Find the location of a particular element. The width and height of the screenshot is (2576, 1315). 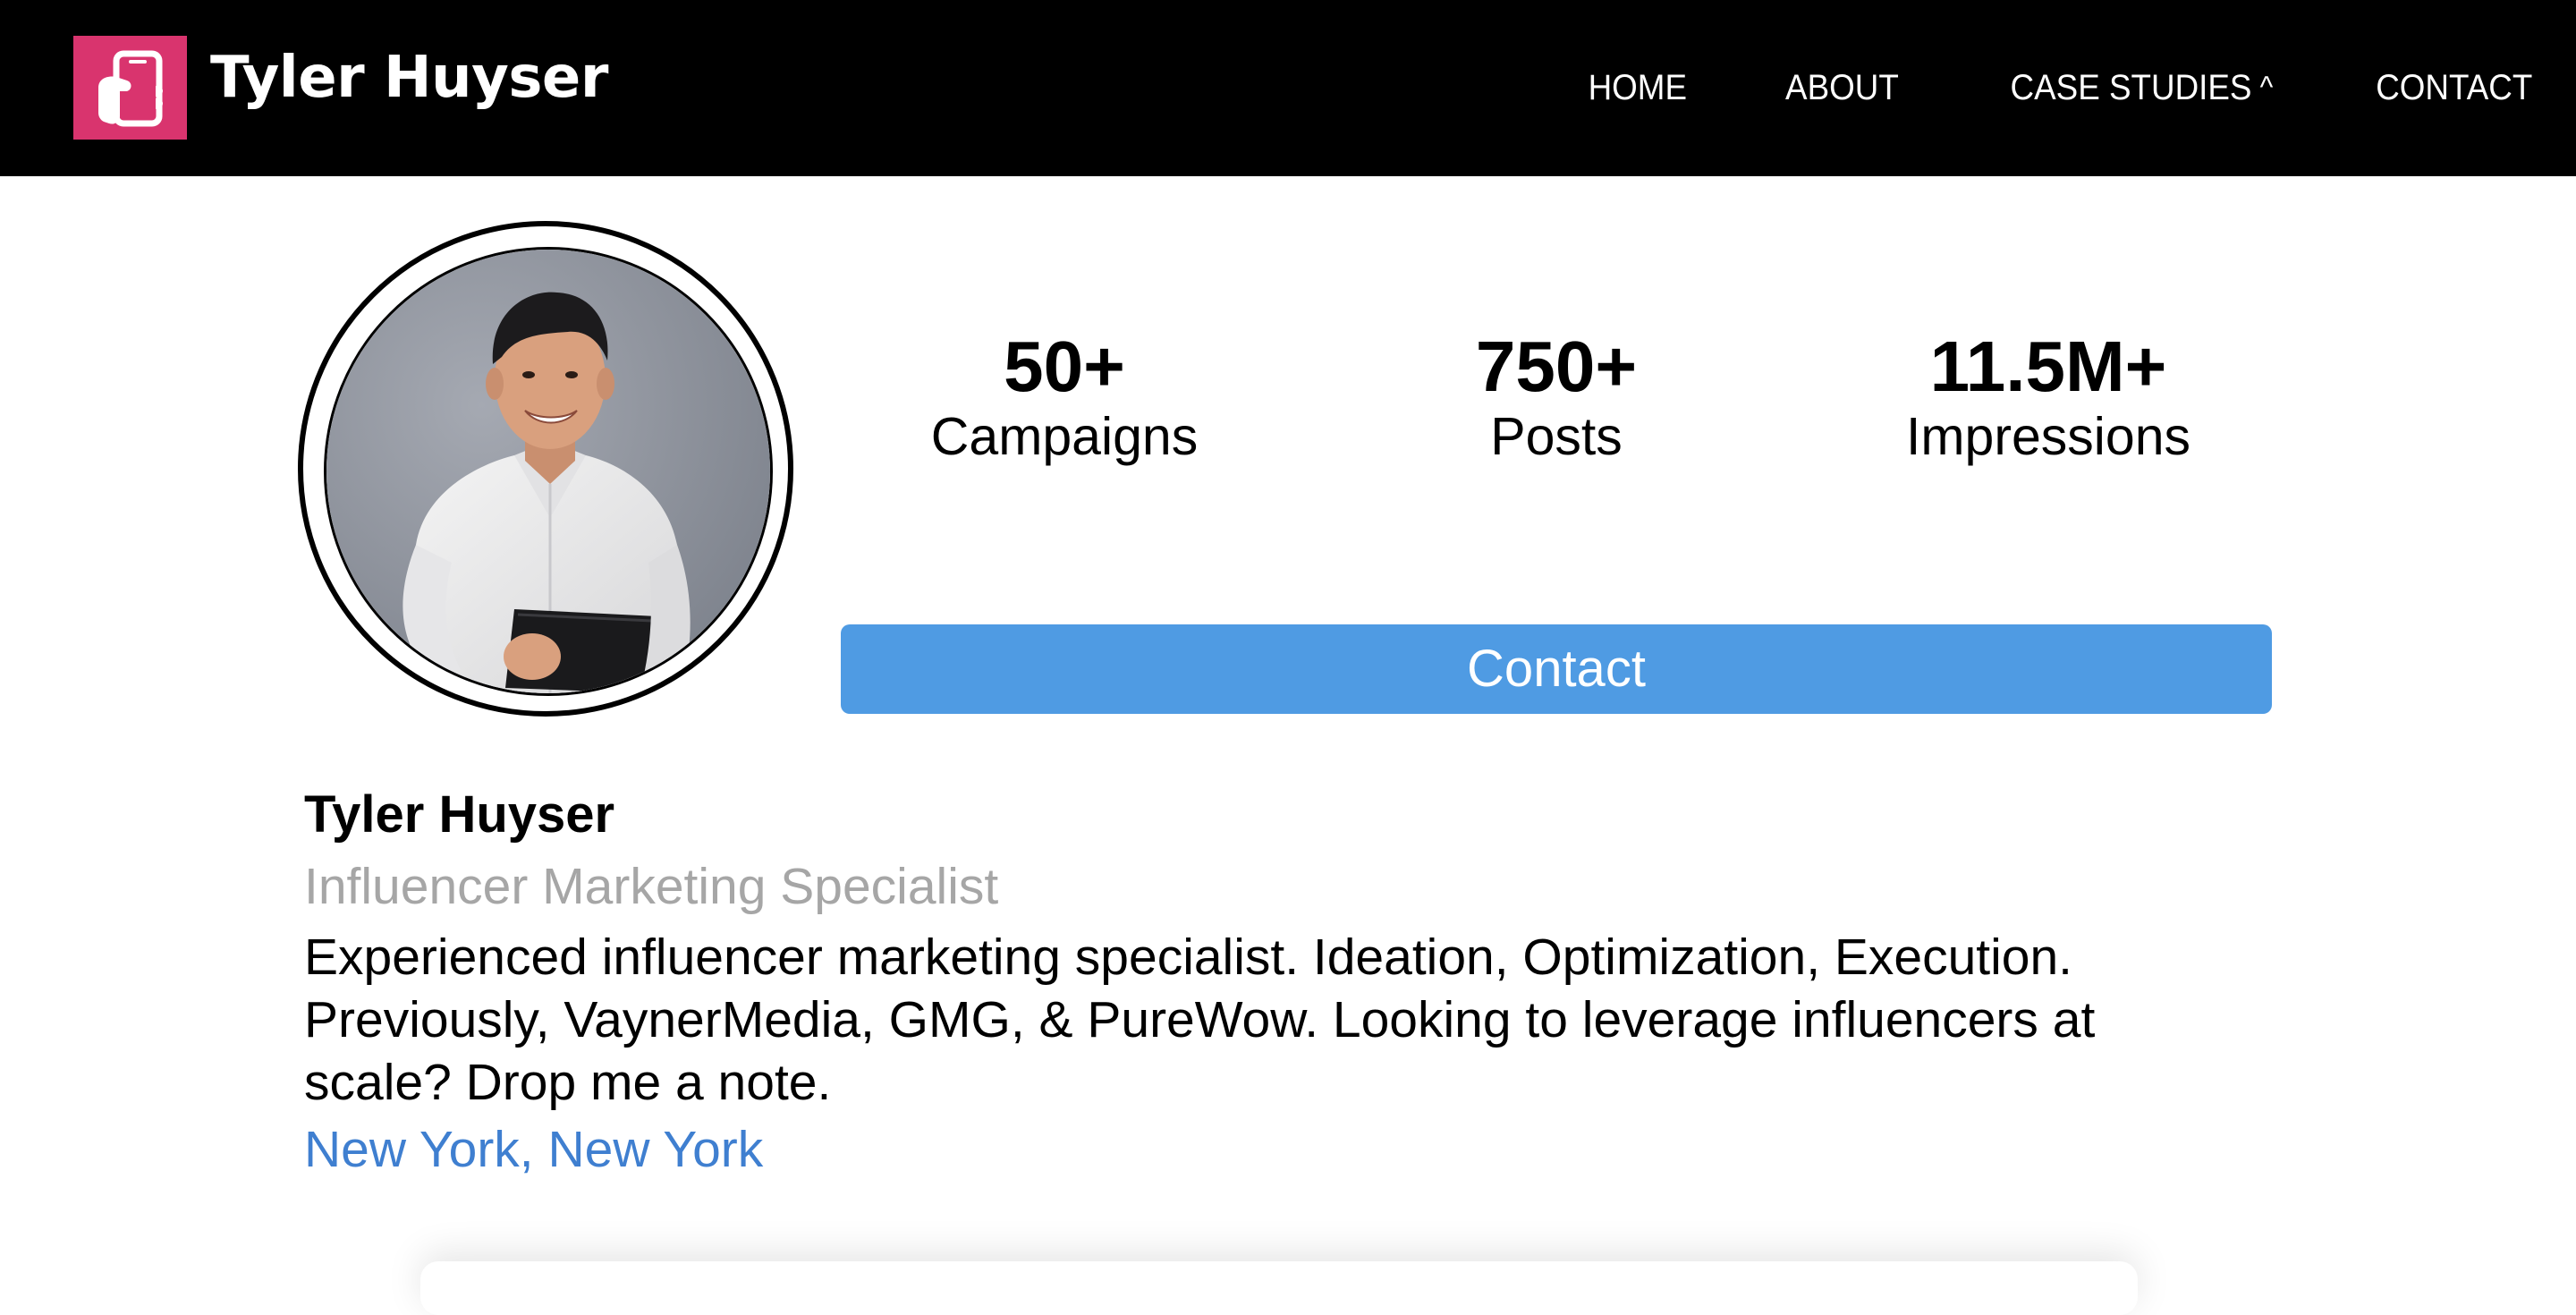

content-card is located at coordinates (1279, 1288).